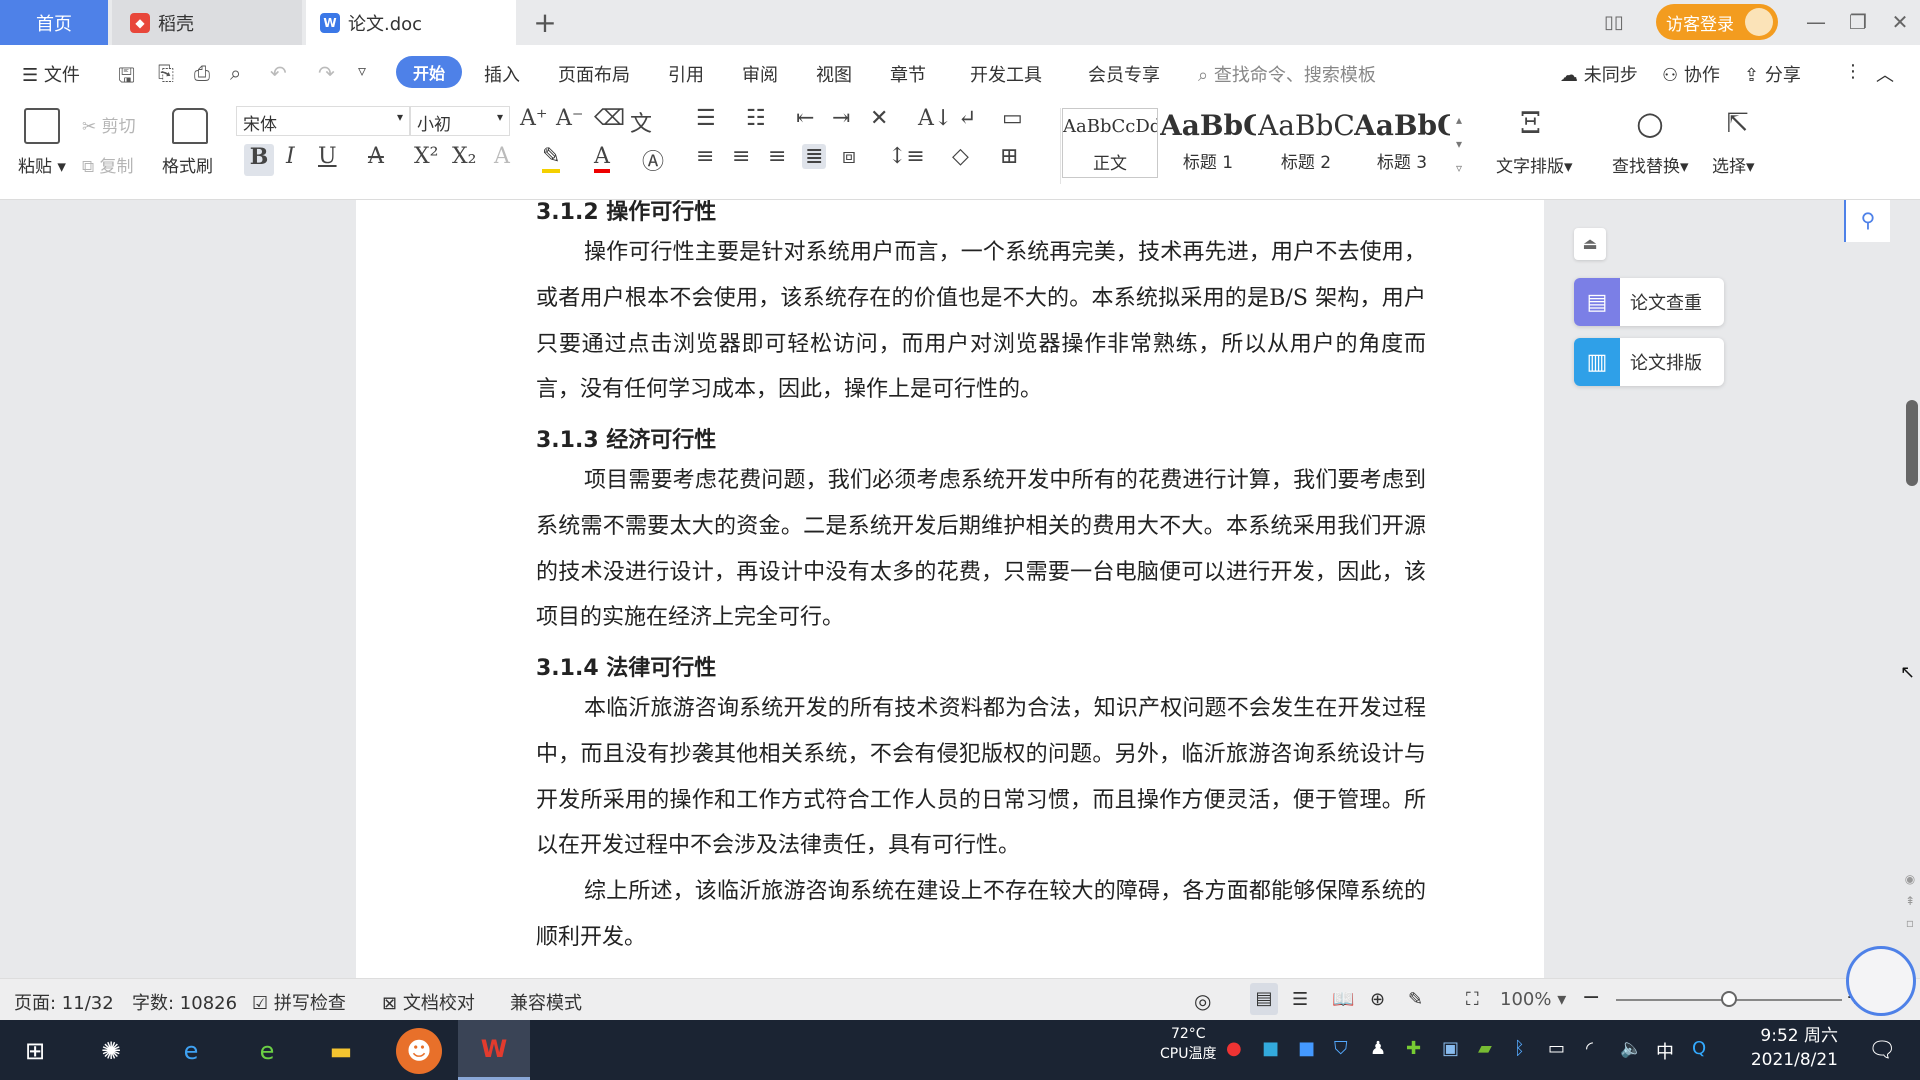 The image size is (1920, 1080). What do you see at coordinates (341, 1051) in the screenshot?
I see `file-explorer-icon: ▬` at bounding box center [341, 1051].